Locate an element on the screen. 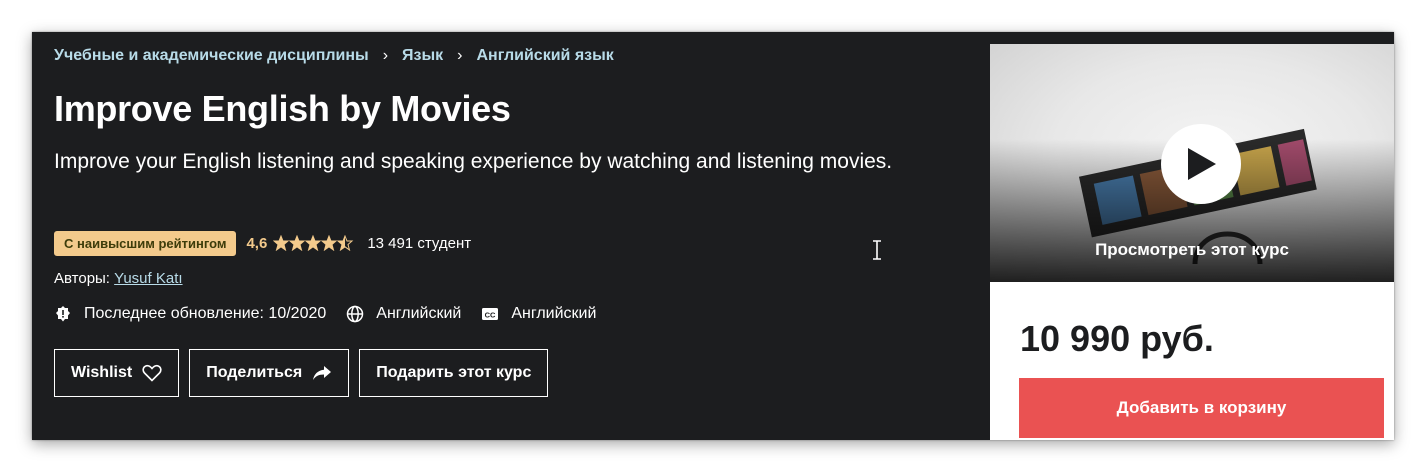 The width and height of the screenshot is (1426, 473). share-arrow-icon is located at coordinates (322, 373).